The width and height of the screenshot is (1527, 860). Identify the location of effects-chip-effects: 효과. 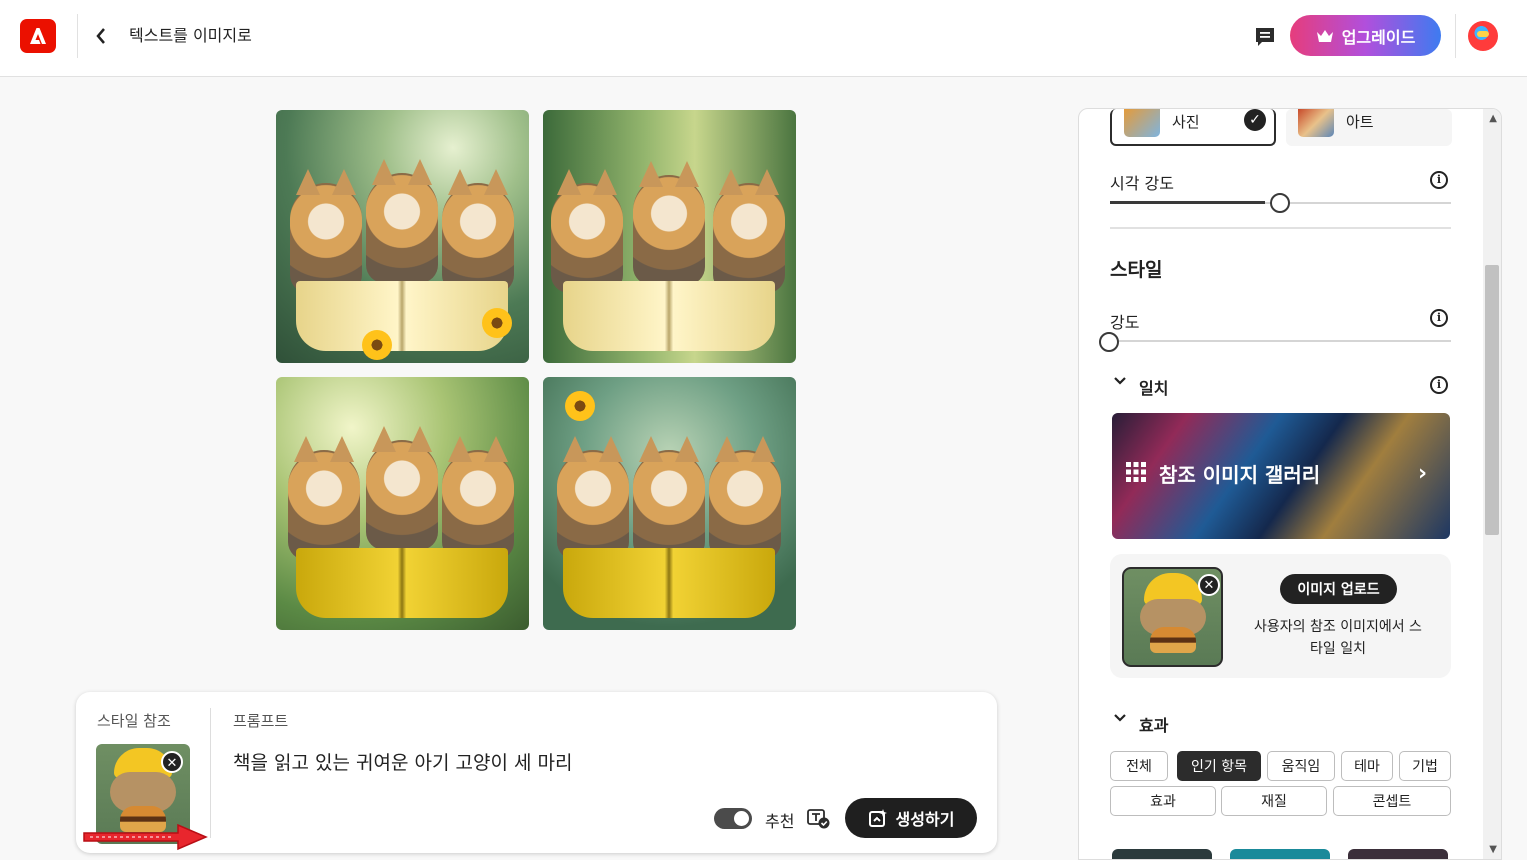
(1163, 801).